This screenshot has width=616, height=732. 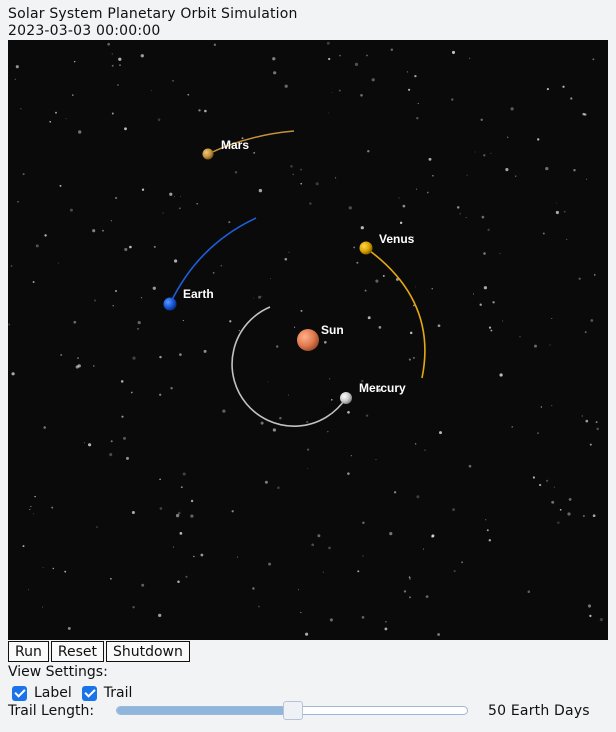 What do you see at coordinates (170, 304) in the screenshot?
I see `earth-body` at bounding box center [170, 304].